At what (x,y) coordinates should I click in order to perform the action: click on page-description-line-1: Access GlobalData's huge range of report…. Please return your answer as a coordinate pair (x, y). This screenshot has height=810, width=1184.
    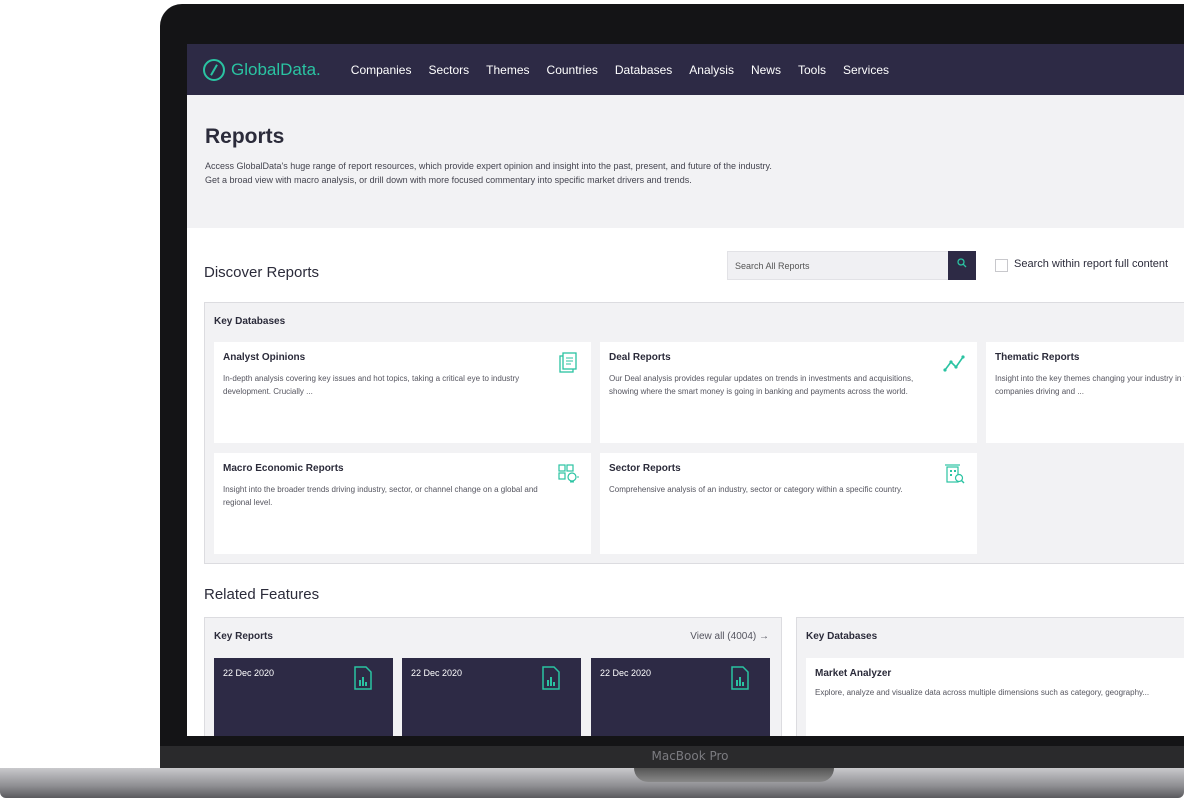
    Looking at the image, I should click on (488, 166).